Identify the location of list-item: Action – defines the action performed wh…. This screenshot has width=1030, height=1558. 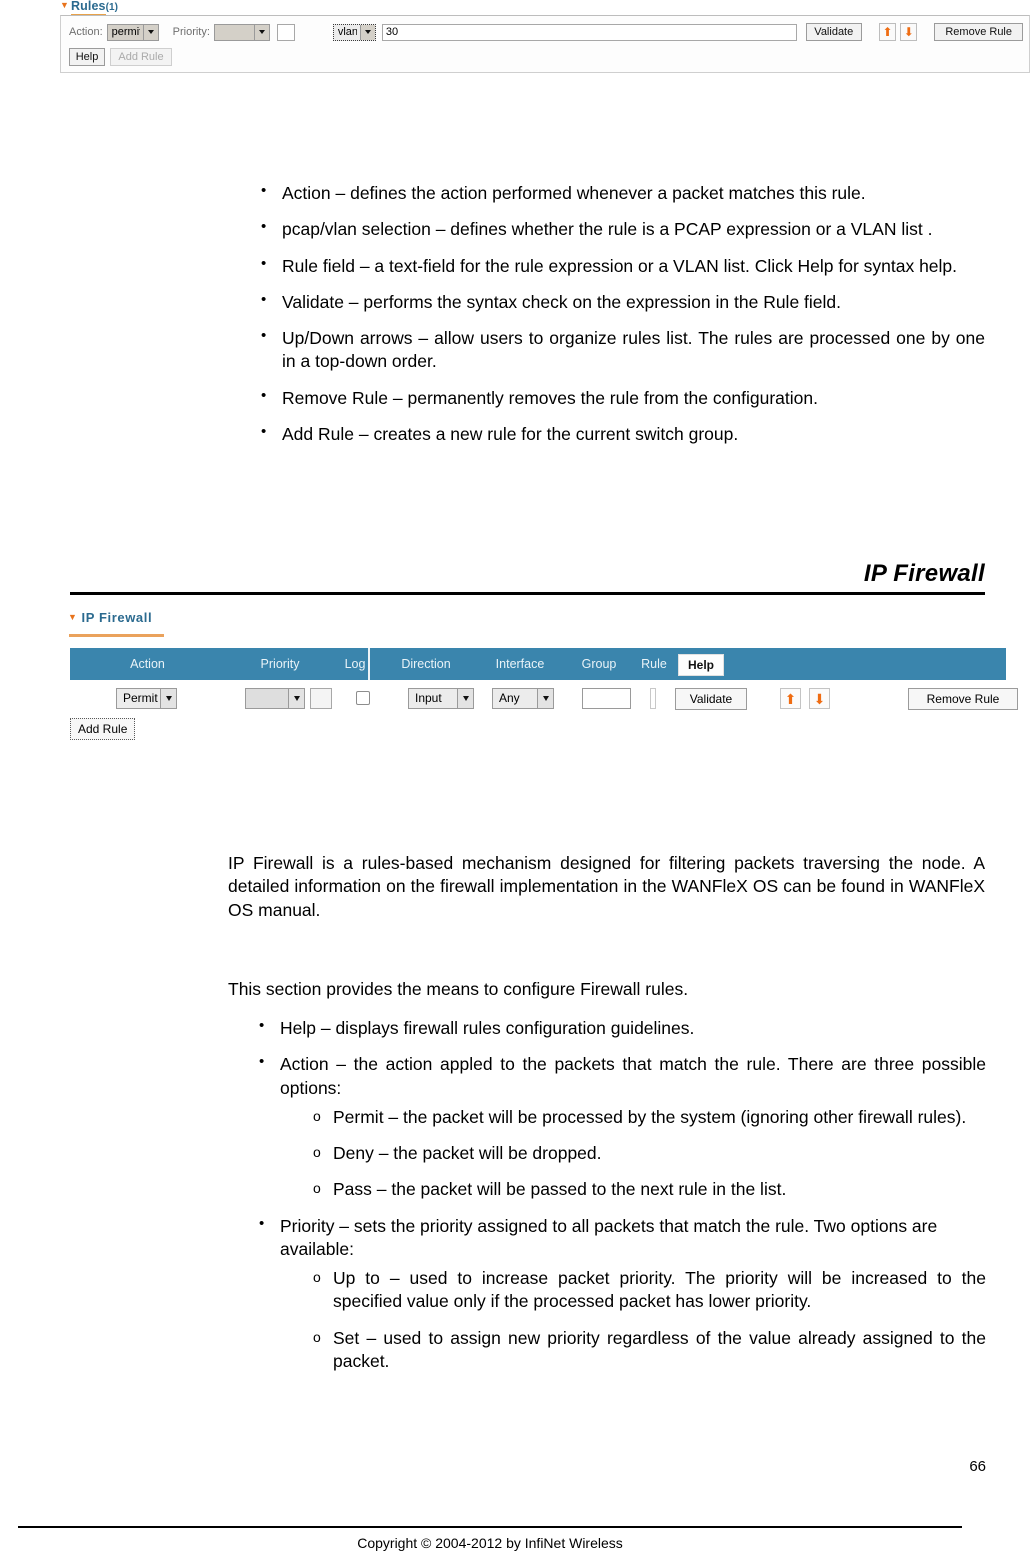
(620, 193).